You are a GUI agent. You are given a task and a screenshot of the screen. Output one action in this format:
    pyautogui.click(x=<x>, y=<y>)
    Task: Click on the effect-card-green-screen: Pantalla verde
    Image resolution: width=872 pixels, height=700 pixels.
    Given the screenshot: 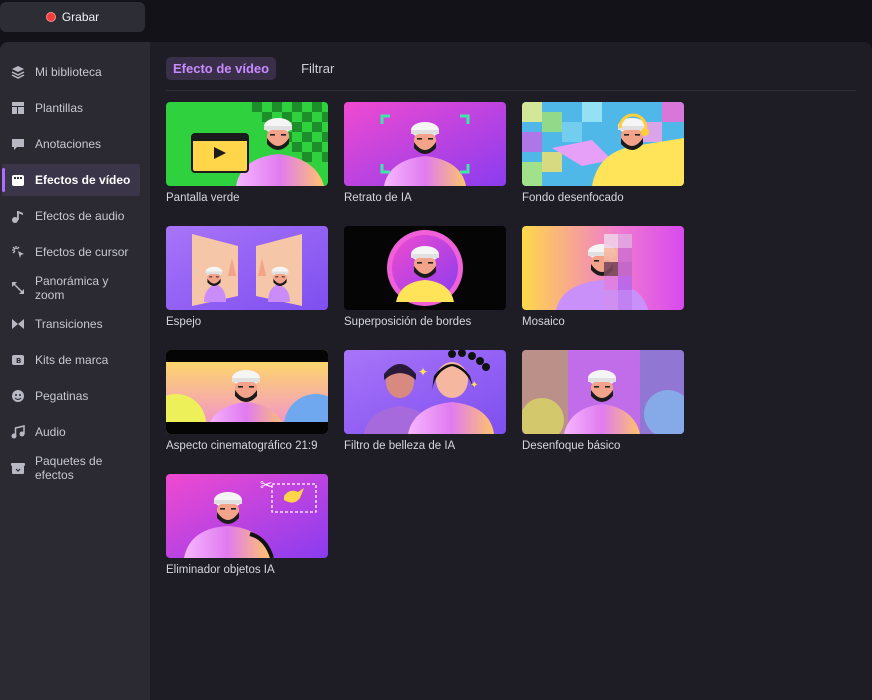 What is the action you would take?
    pyautogui.click(x=247, y=153)
    